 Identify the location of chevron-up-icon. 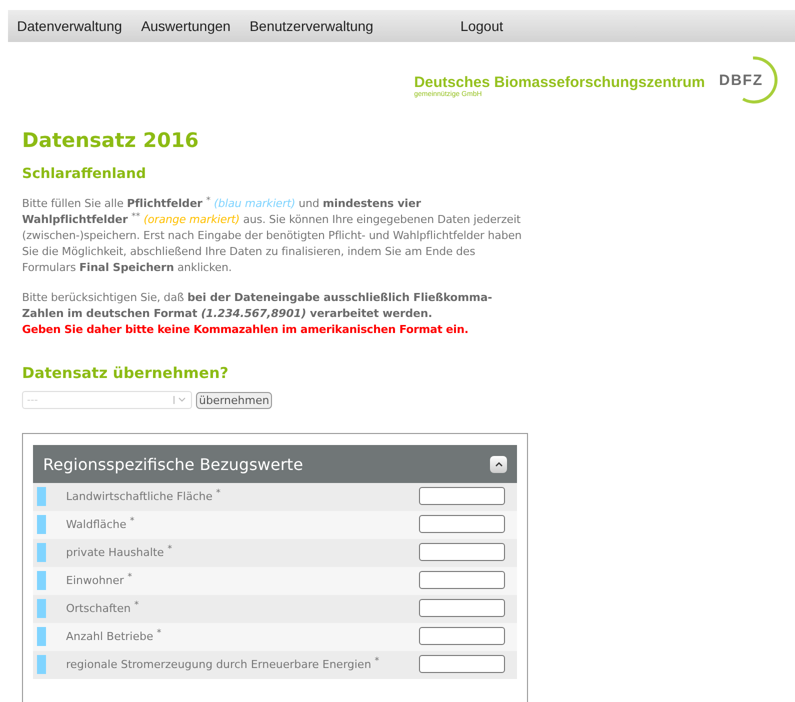
(498, 464).